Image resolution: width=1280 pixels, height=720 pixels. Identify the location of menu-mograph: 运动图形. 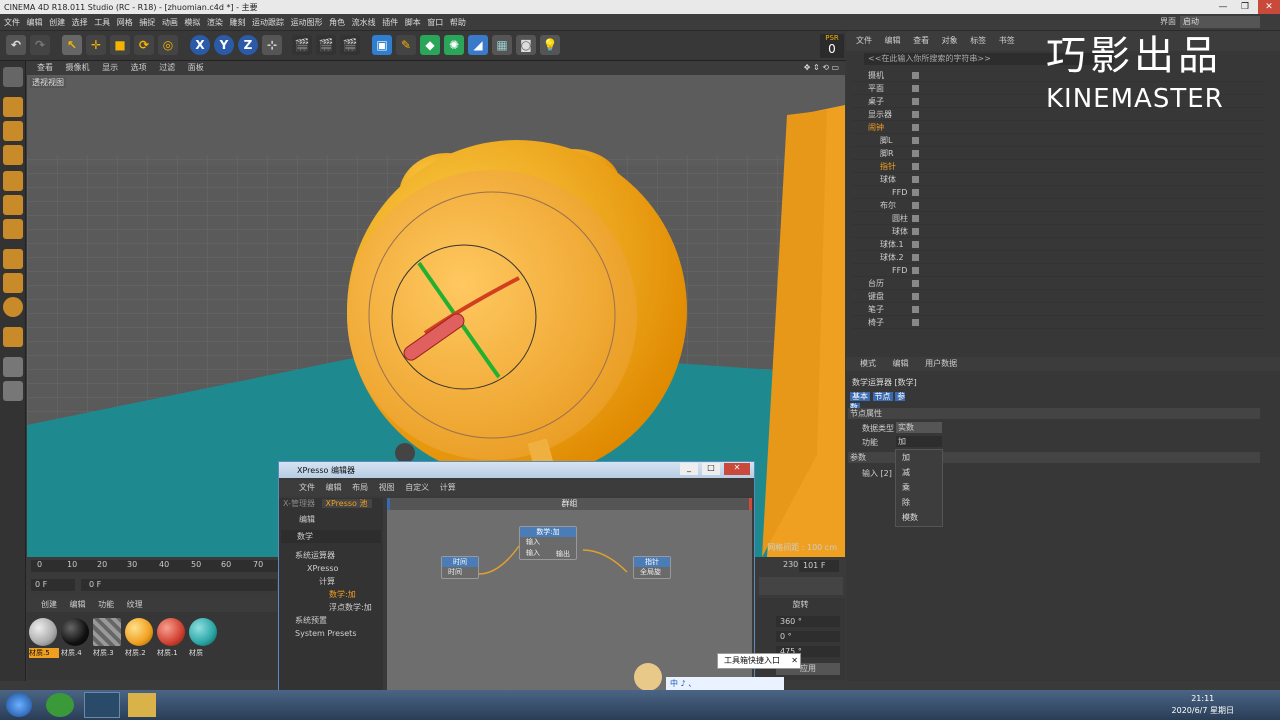
(307, 22).